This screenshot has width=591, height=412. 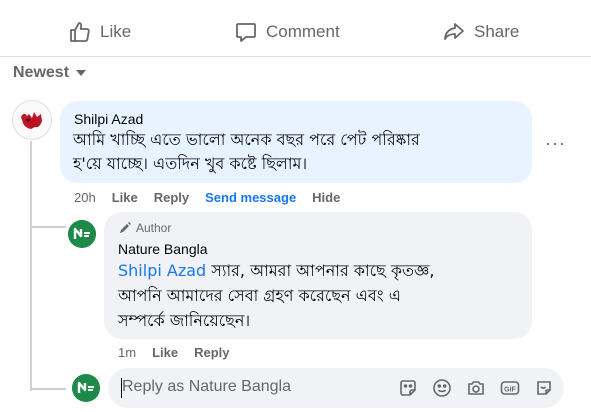 What do you see at coordinates (116, 31) in the screenshot?
I see `like-action-label: Like` at bounding box center [116, 31].